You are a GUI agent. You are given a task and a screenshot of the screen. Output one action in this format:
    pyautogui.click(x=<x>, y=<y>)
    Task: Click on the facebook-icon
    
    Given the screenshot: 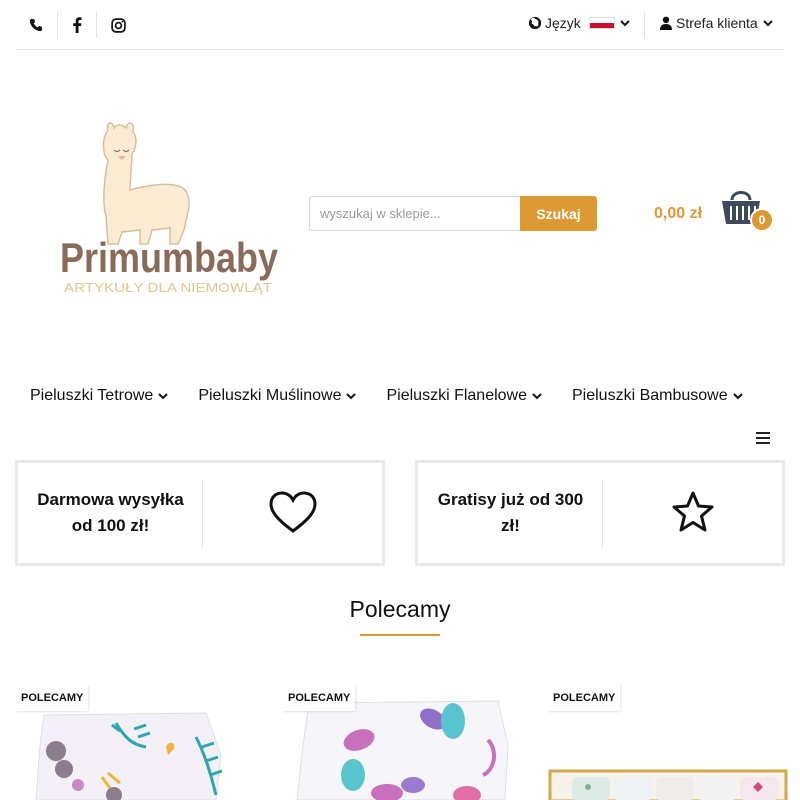 What is the action you would take?
    pyautogui.click(x=77, y=25)
    